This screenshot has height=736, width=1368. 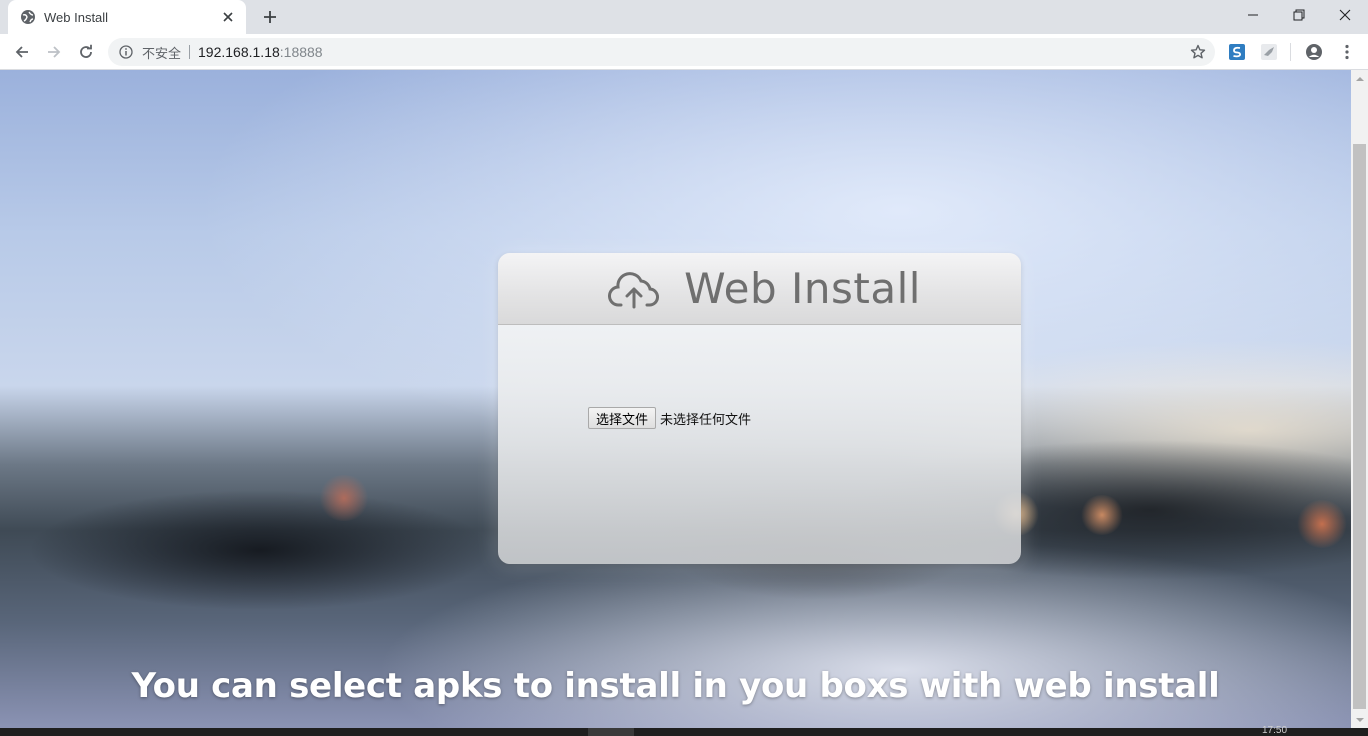 I want to click on new-tab-button, so click(x=270, y=17).